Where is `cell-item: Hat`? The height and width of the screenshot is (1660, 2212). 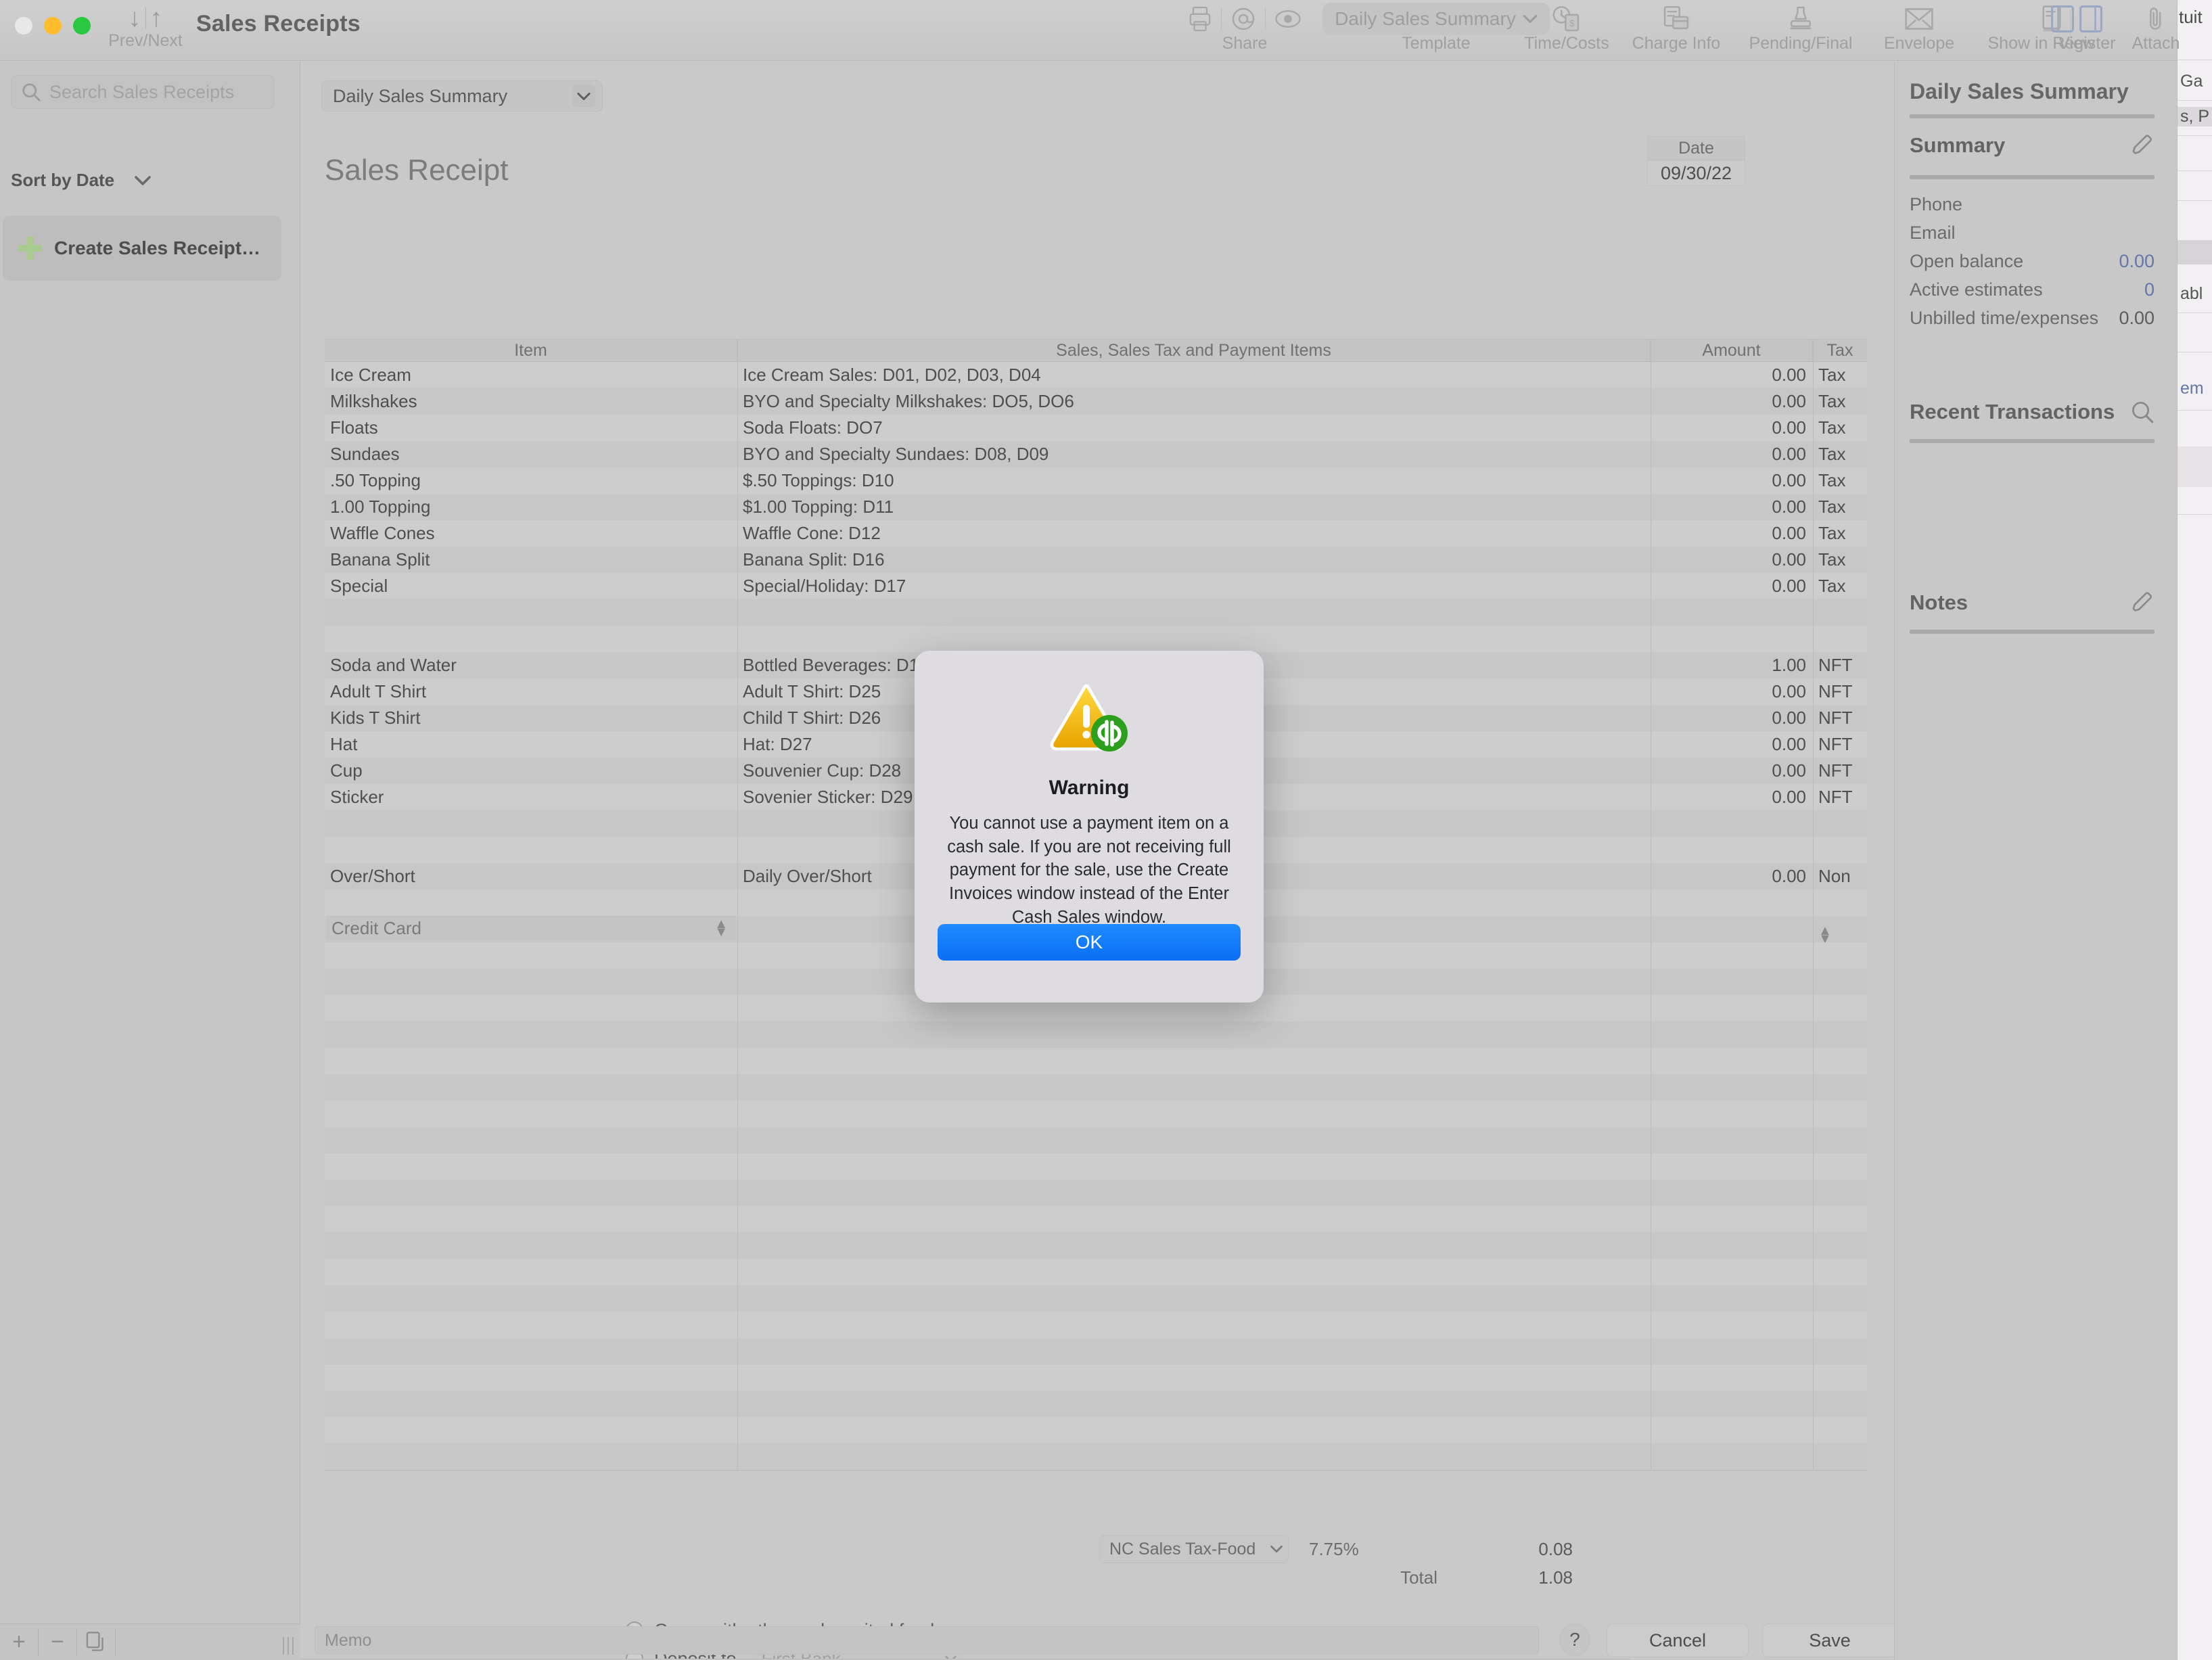
cell-item: Hat is located at coordinates (531, 744).